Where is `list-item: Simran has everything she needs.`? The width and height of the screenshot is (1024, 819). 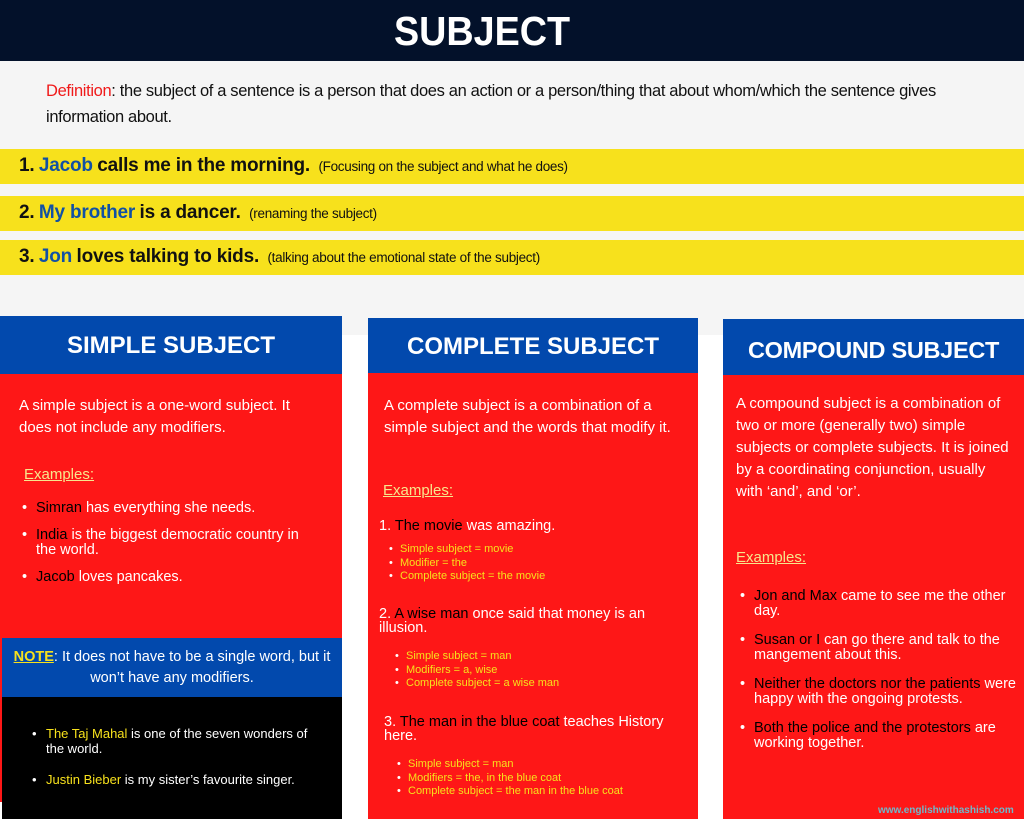 list-item: Simran has everything she needs. is located at coordinates (170, 509).